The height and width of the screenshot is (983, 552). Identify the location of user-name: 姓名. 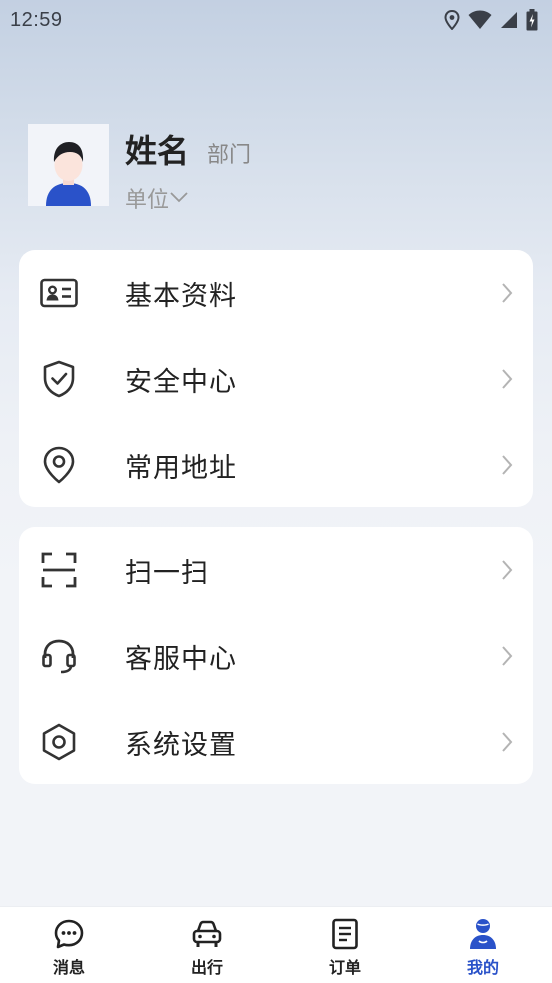
(157, 151).